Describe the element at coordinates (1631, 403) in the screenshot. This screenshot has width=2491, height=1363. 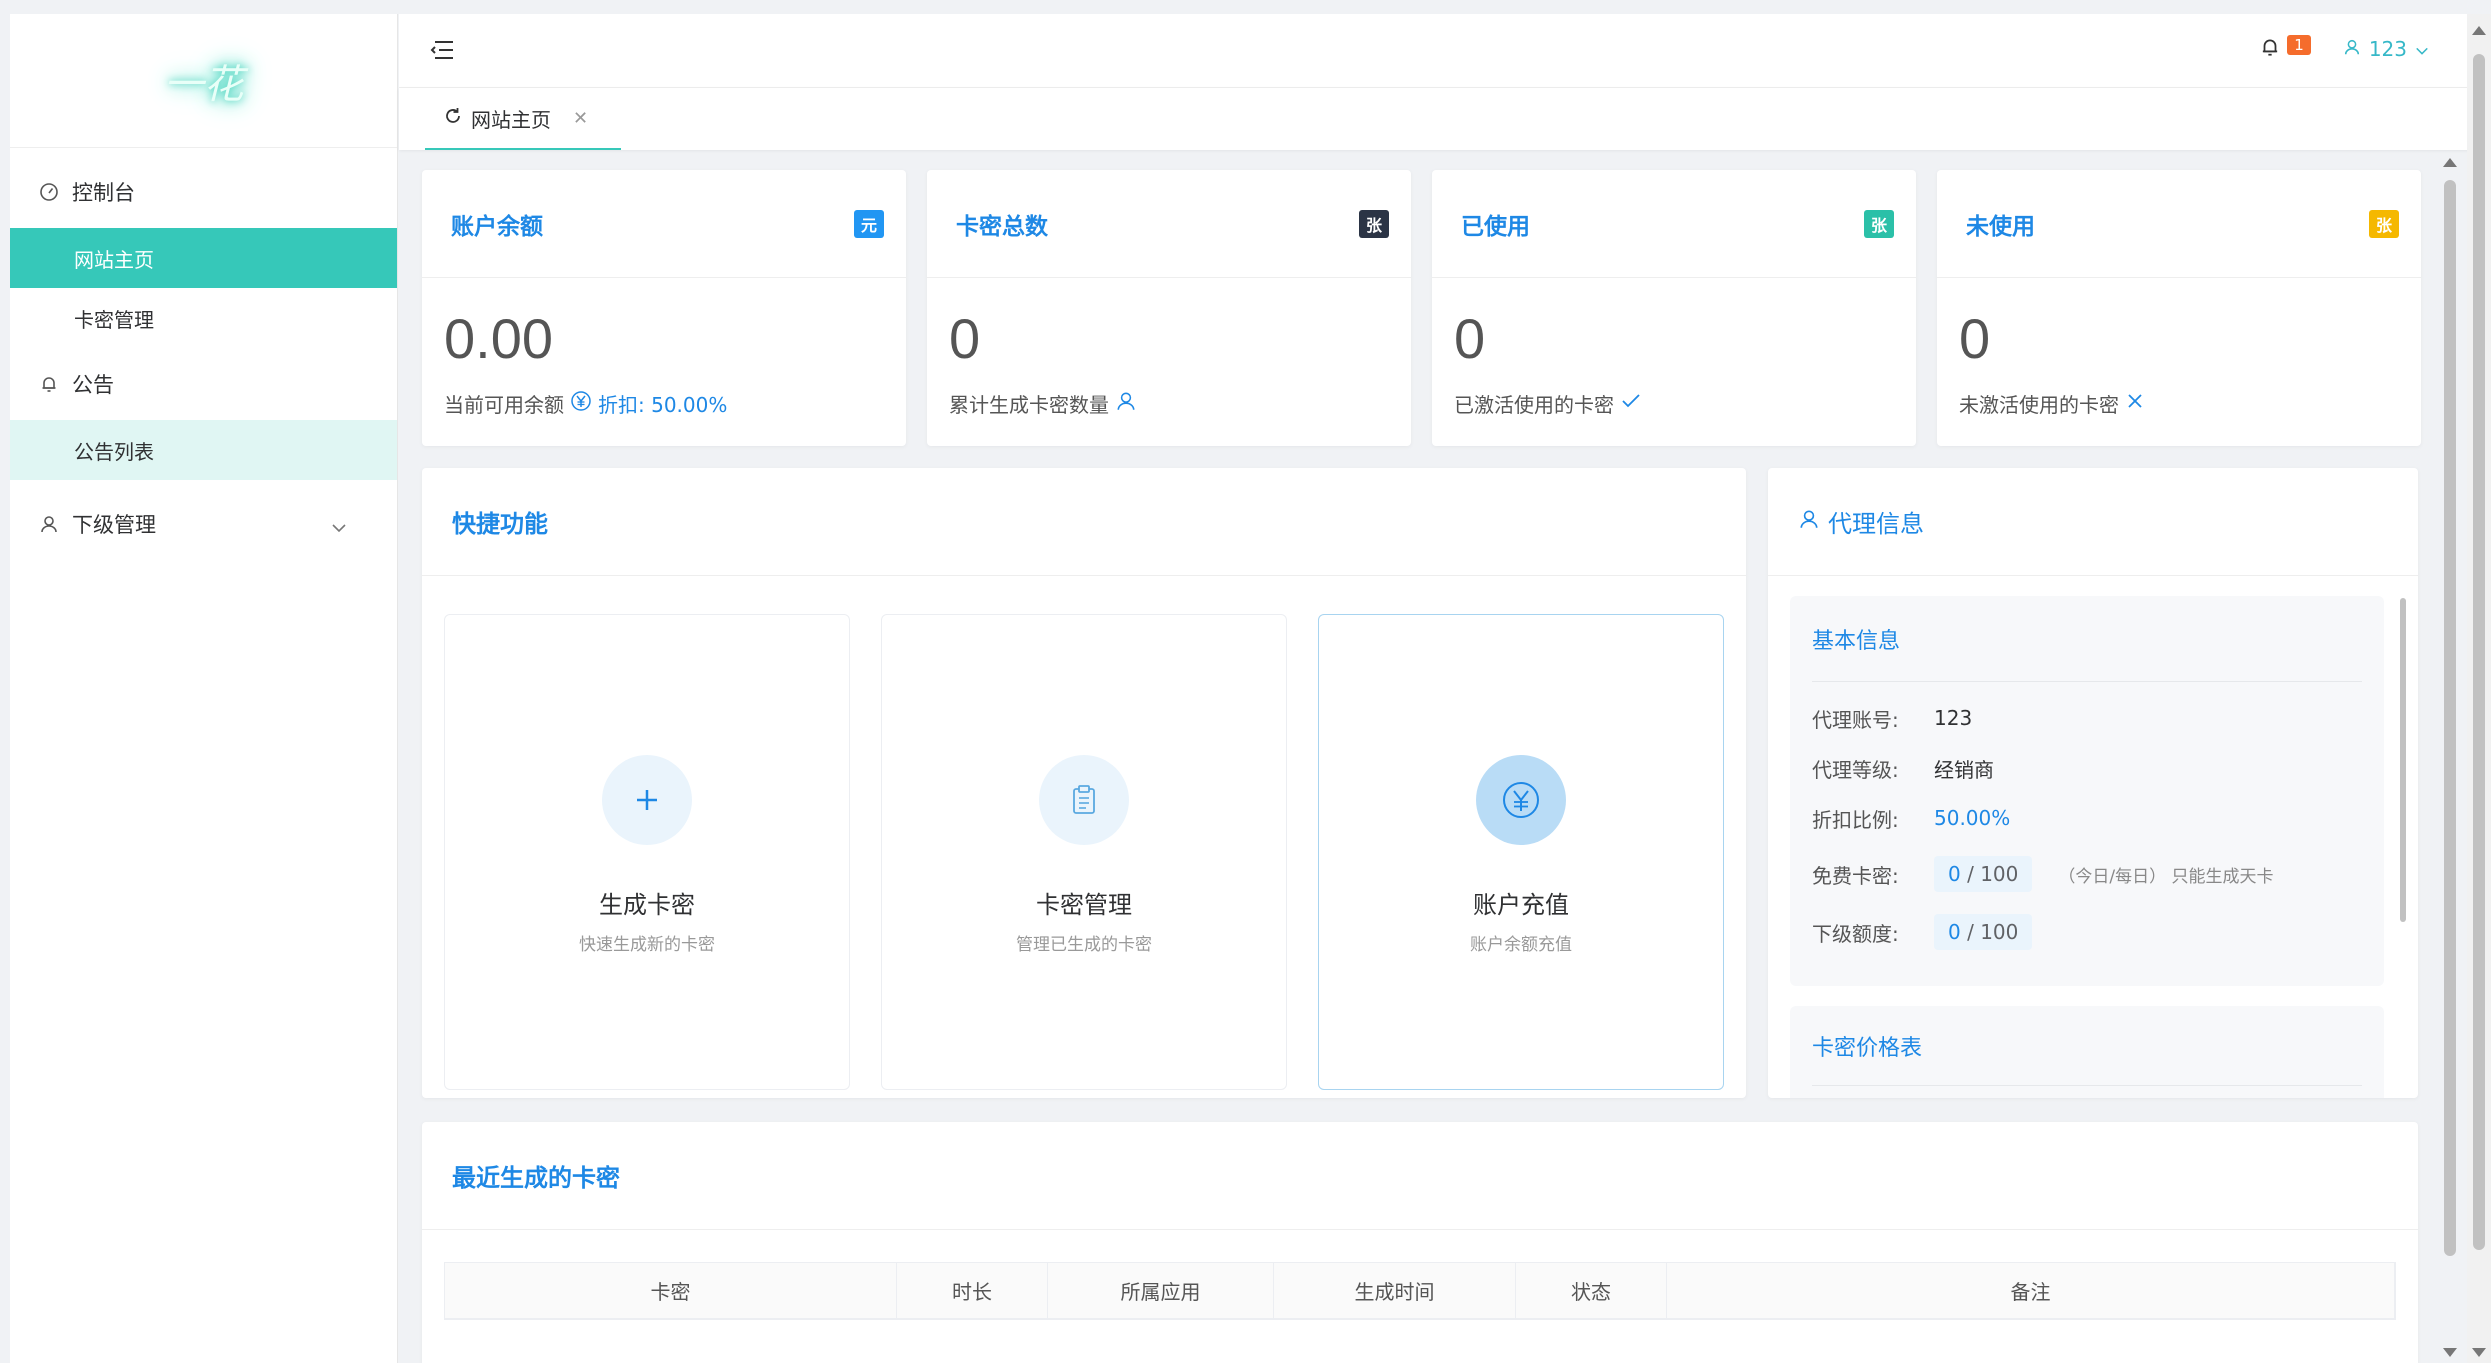
I see `check-icon` at that location.